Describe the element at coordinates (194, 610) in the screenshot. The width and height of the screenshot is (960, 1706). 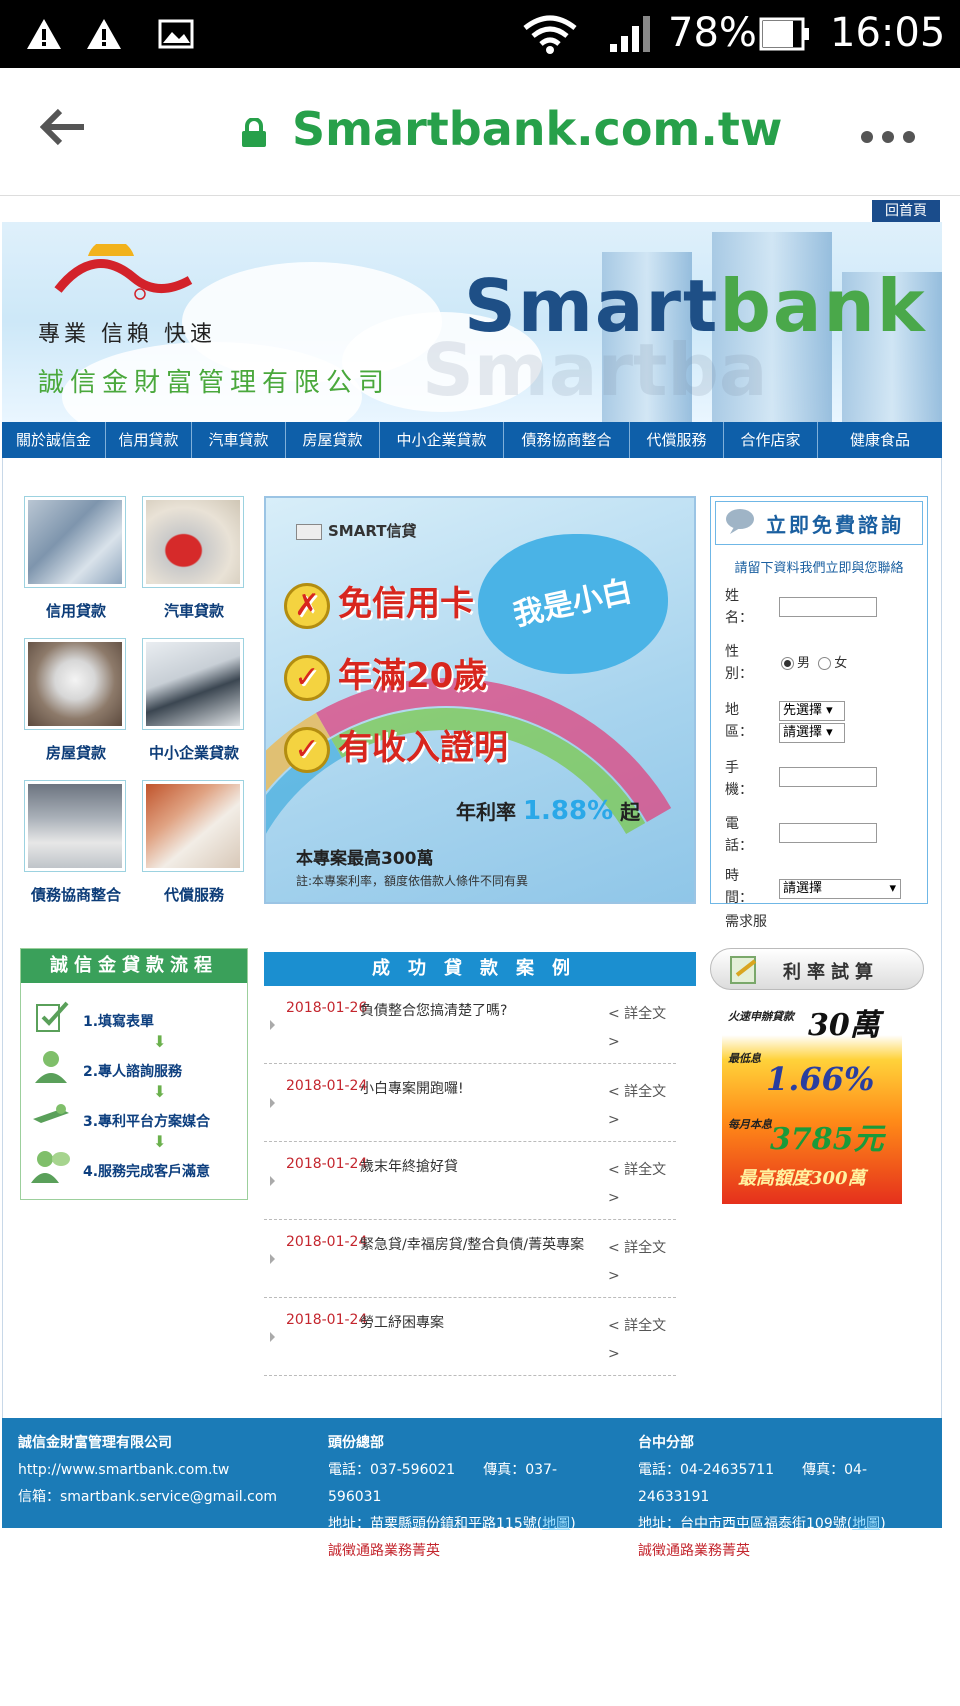
I see `tile-label: 汽車貸款` at that location.